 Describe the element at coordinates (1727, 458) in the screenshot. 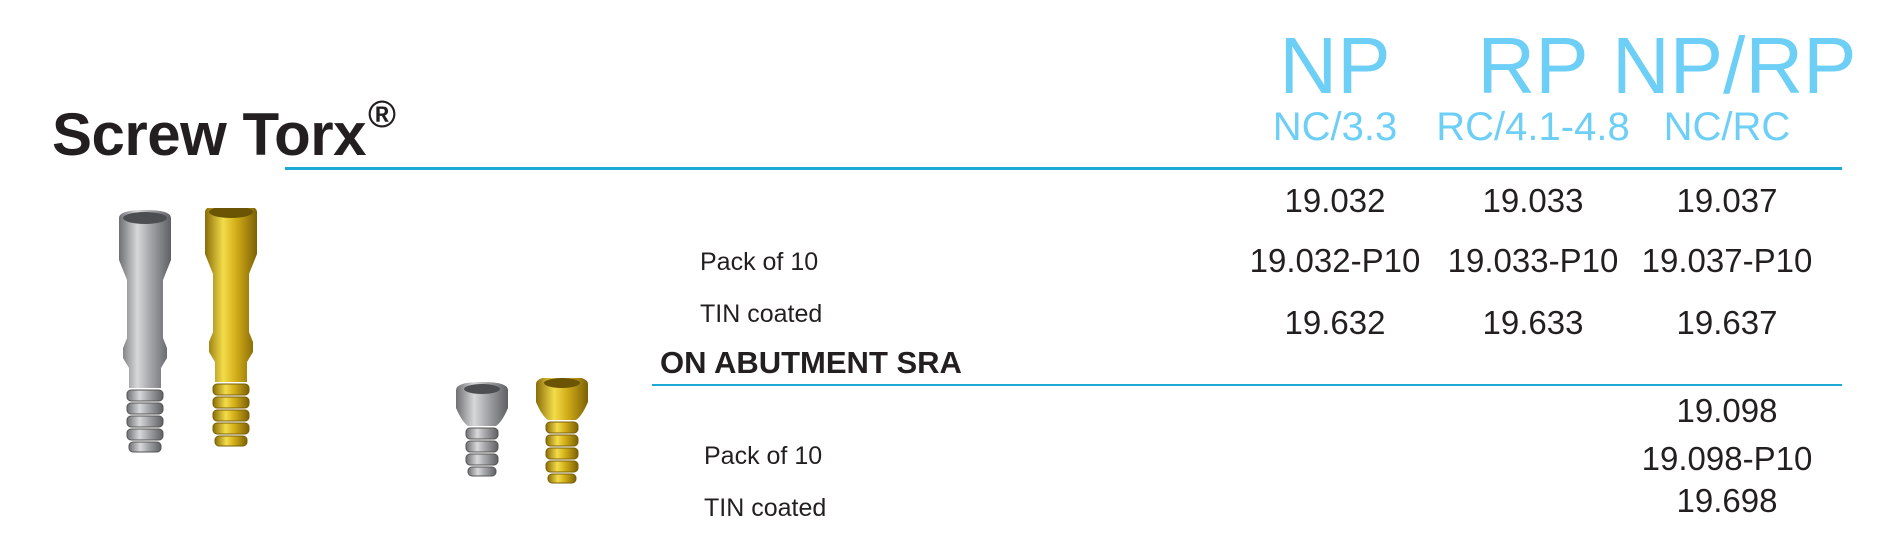

I see `cell-19098-p10: 19.098-P10` at that location.